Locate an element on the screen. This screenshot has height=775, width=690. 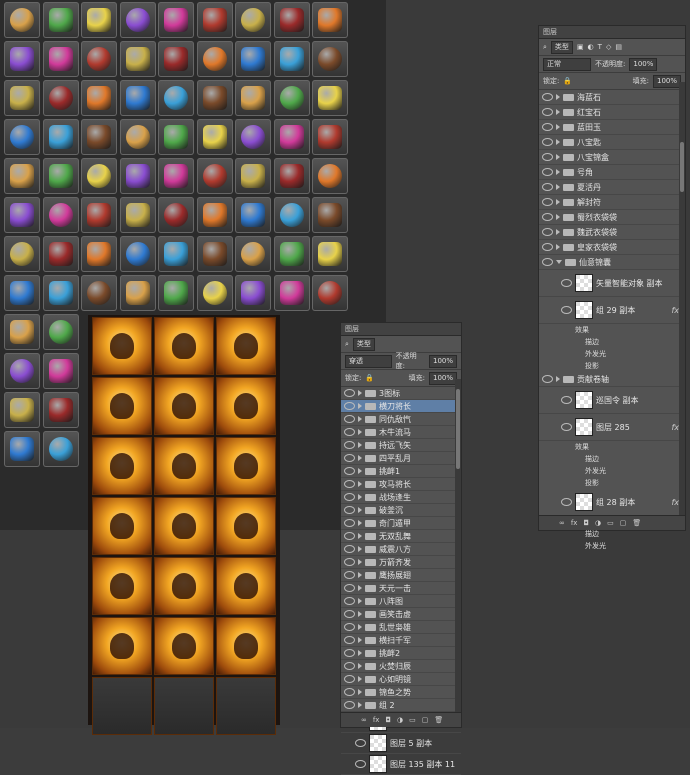
blend-mode-select: 穿透 is located at coordinates (368, 361).